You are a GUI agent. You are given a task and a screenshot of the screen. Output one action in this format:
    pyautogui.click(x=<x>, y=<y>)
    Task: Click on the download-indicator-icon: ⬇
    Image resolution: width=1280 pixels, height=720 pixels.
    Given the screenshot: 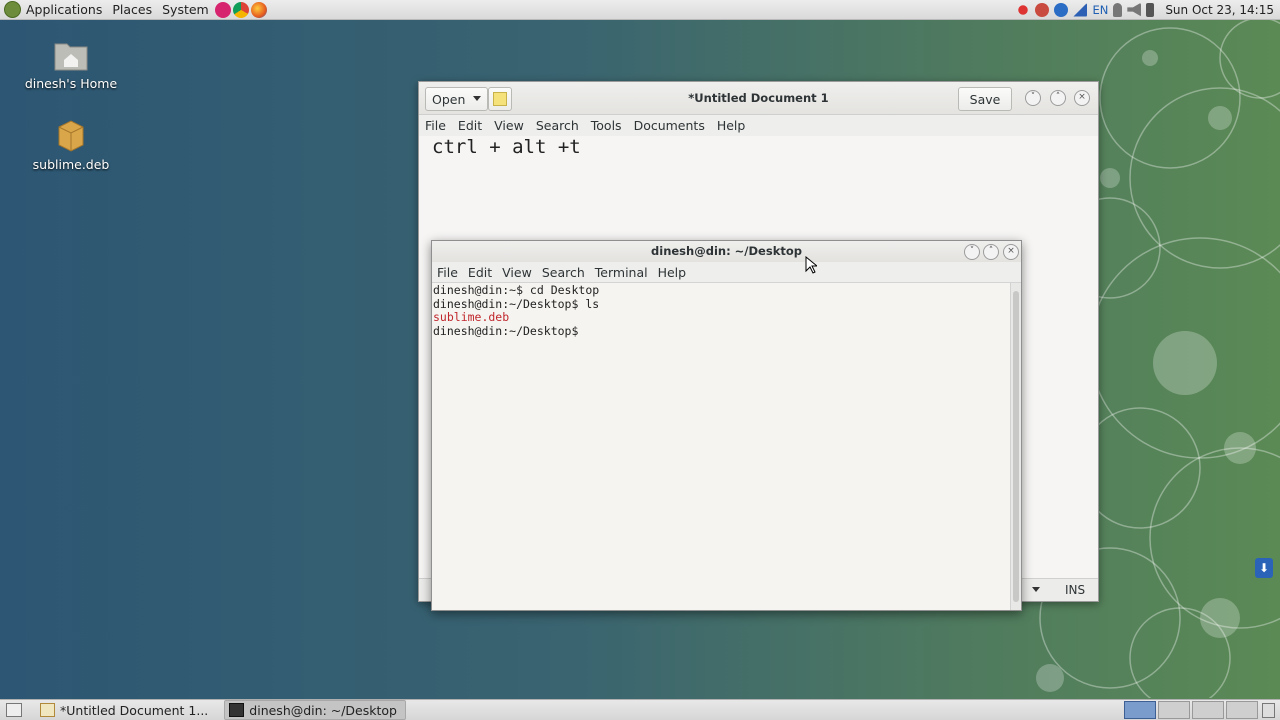 What is the action you would take?
    pyautogui.click(x=1264, y=568)
    